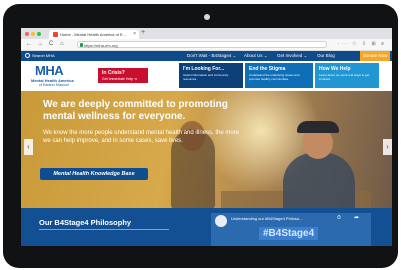 Image resolution: width=401 pixels, height=270 pixels. I want to click on url-text: https://mha-em.org, so click(101, 45).